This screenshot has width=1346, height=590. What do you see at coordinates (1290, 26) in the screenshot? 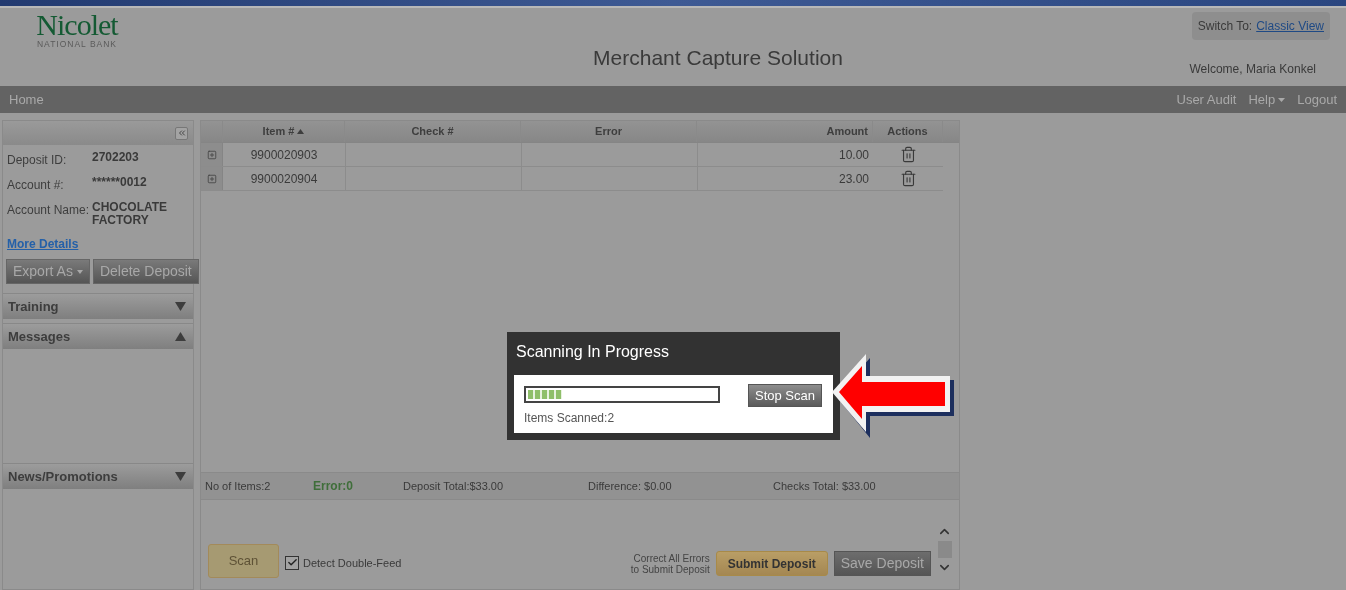
I see `classic-view-link: Classic View` at bounding box center [1290, 26].